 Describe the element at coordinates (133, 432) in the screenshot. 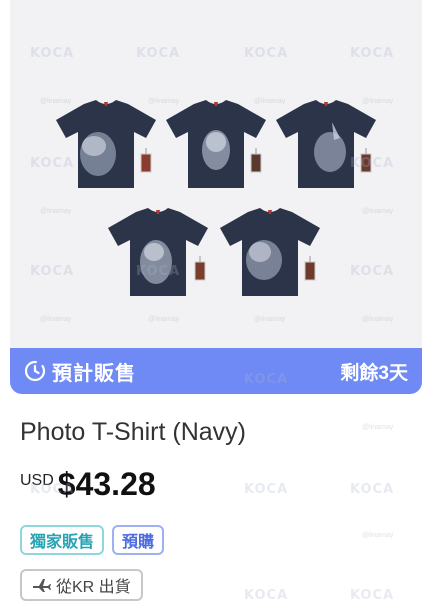

I see `product-title: Photo T-Shirt (Navy)` at that location.